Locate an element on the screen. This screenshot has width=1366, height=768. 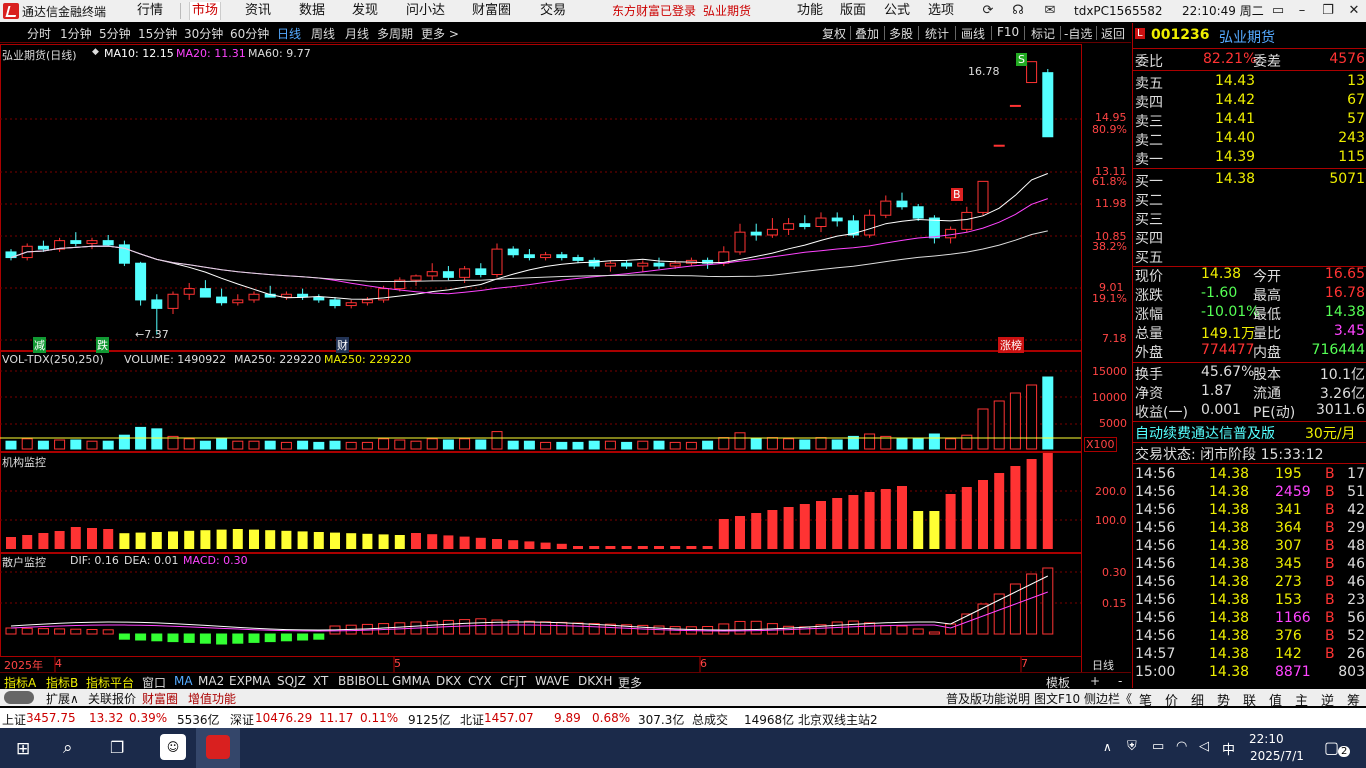
btn-diejia: 叠加 is located at coordinates (867, 33).